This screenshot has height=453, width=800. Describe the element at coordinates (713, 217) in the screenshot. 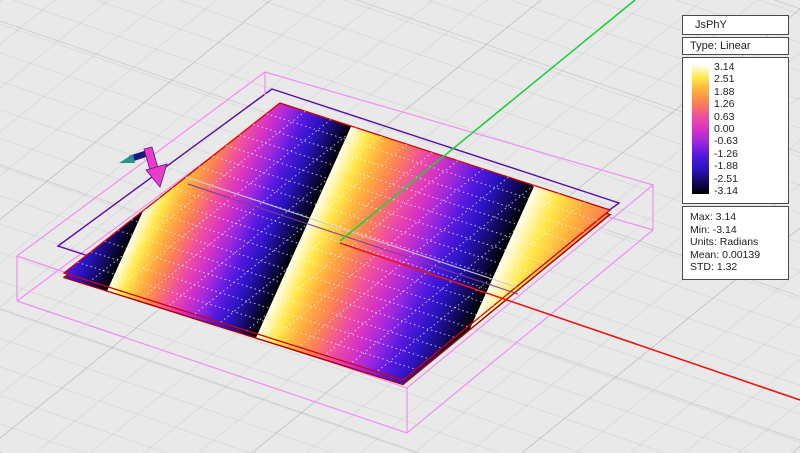

I see `legend-stat-line: Max: 3.14` at that location.